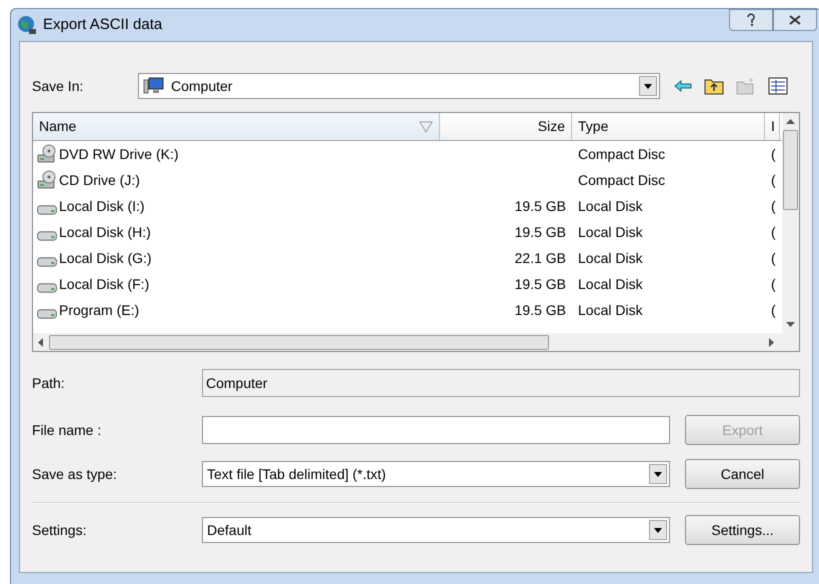 This screenshot has height=584, width=819. I want to click on file-name-label: File name :, so click(67, 430).